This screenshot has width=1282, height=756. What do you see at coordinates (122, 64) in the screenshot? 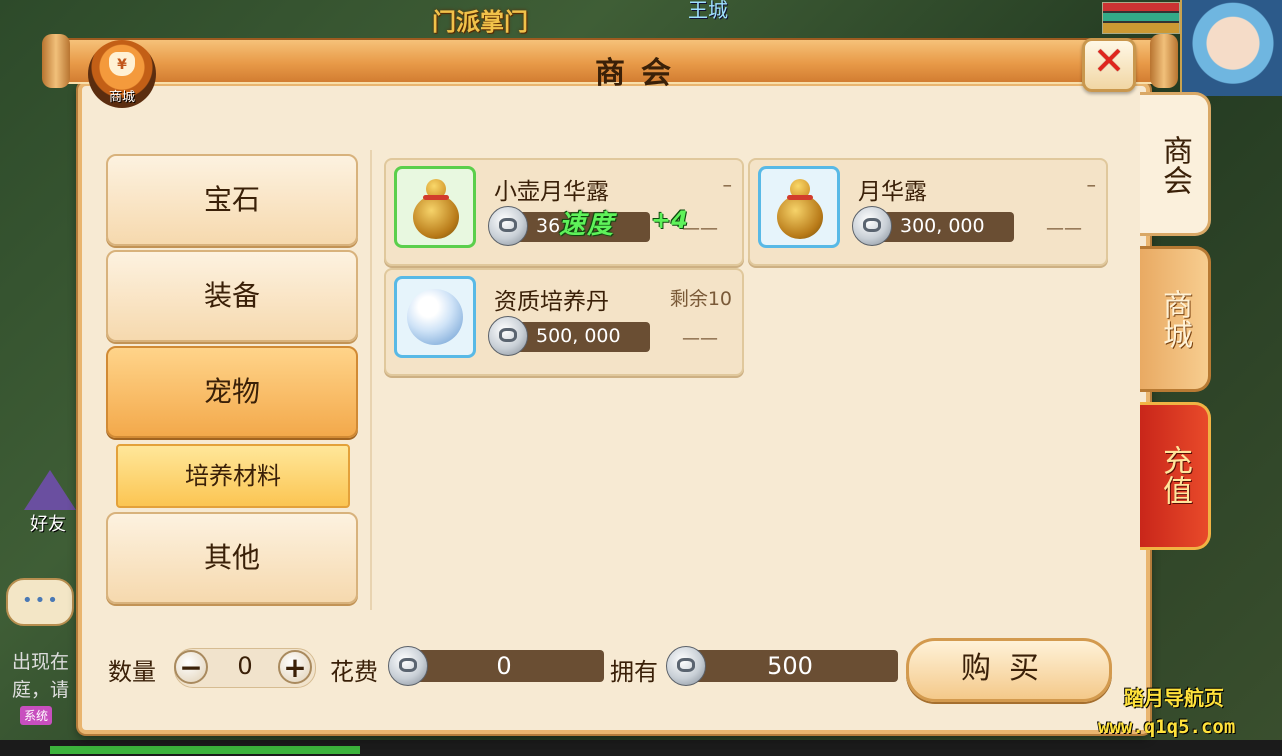
I see `money-bag-icon: ¥` at bounding box center [122, 64].